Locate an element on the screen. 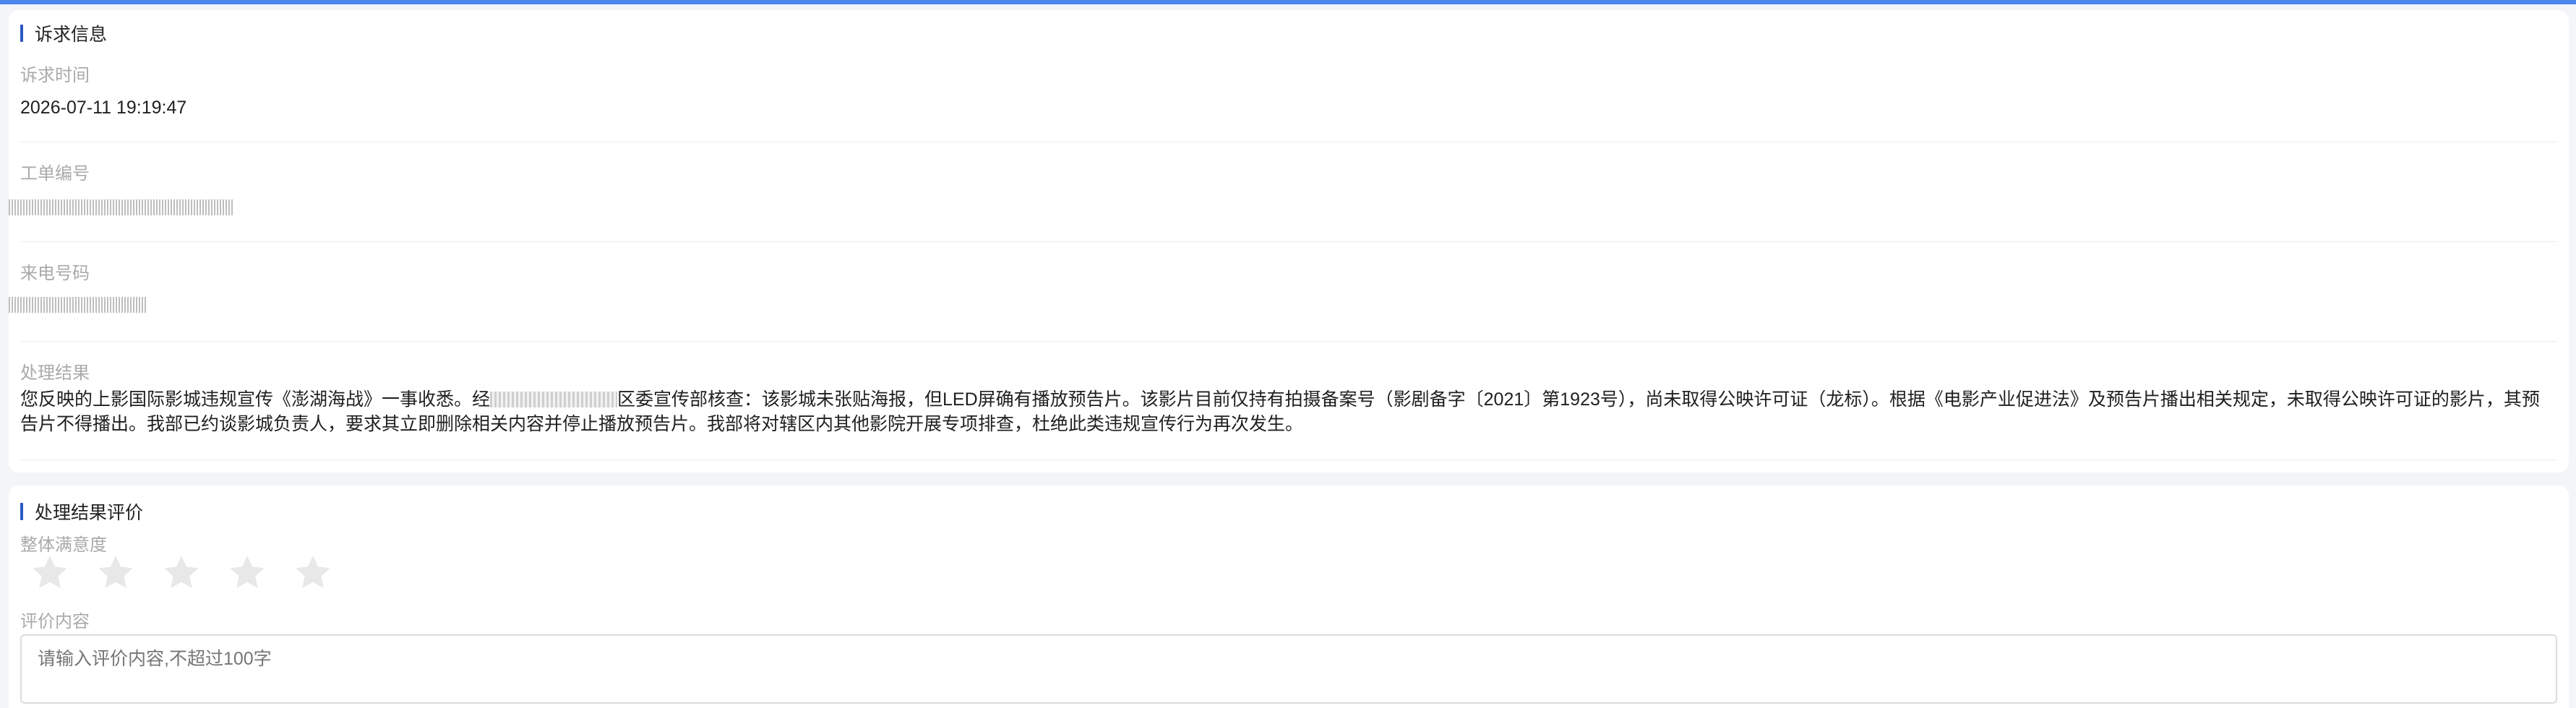 The width and height of the screenshot is (2576, 708). star-rating is located at coordinates (194, 573).